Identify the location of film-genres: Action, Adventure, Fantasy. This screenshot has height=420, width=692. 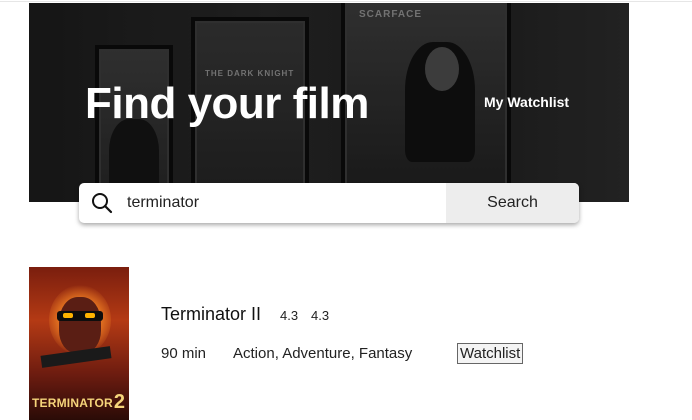
(323, 353).